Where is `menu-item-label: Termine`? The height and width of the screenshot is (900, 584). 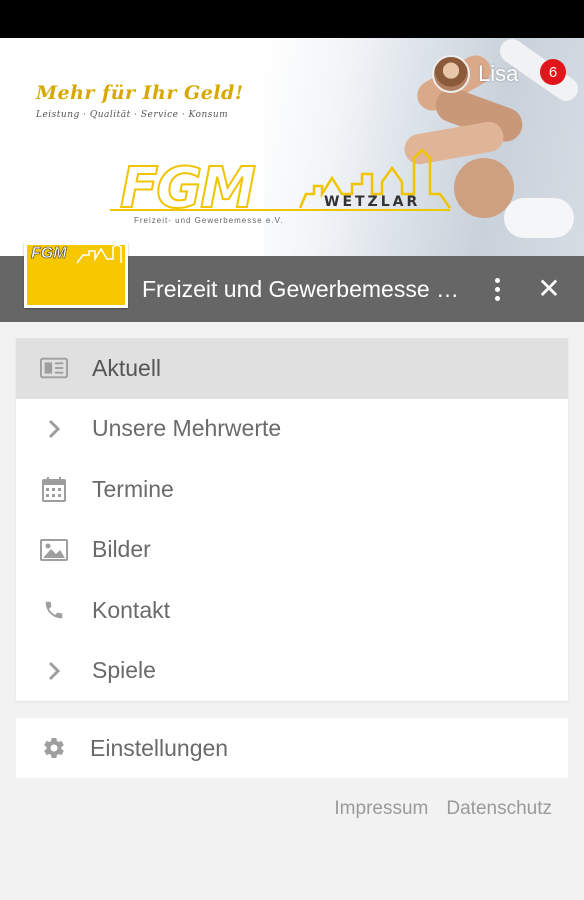
menu-item-label: Termine is located at coordinates (133, 488).